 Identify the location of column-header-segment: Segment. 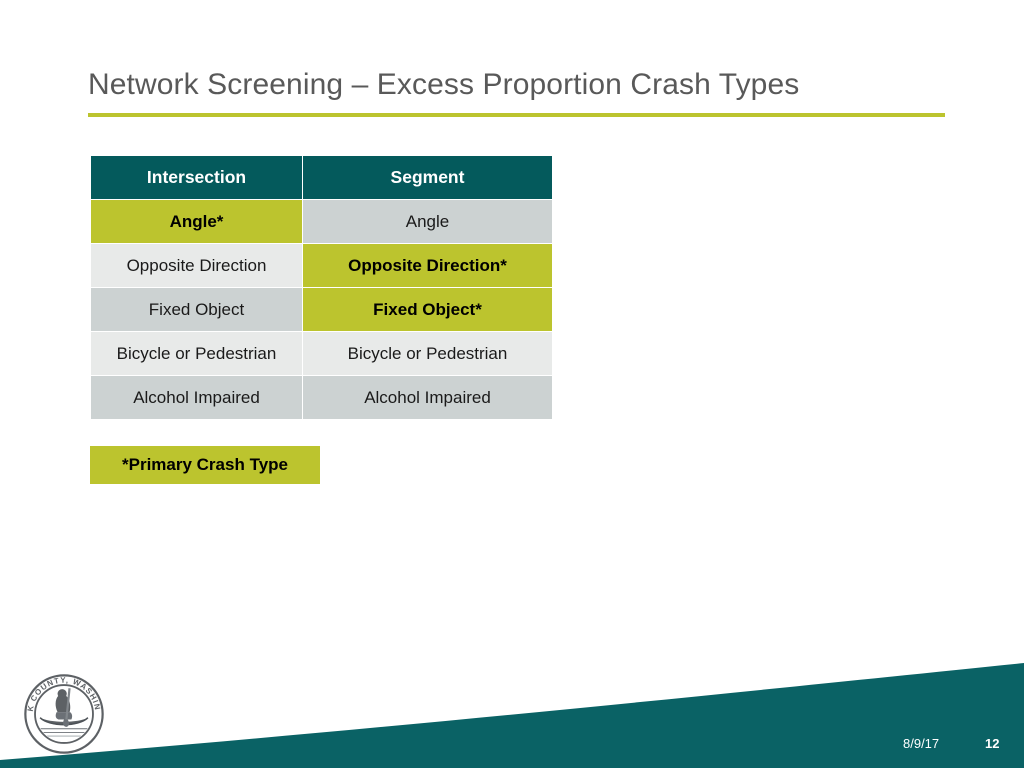
(427, 177).